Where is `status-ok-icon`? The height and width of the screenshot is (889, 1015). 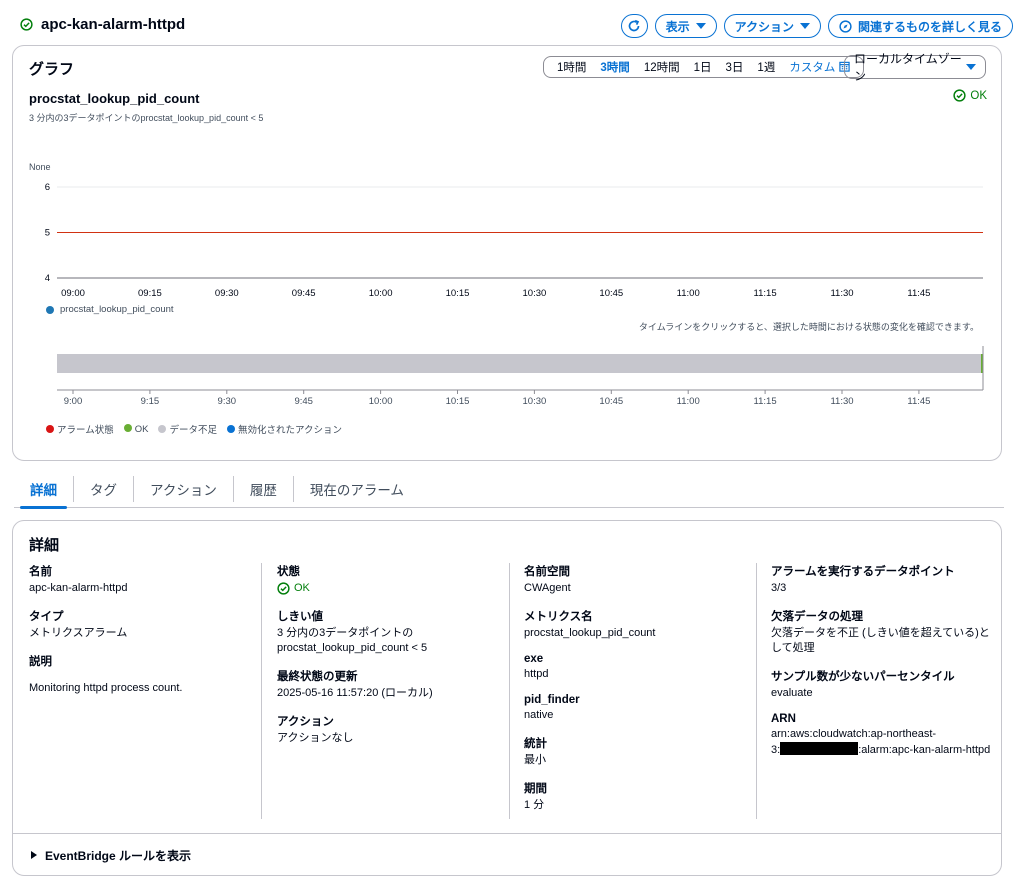 status-ok-icon is located at coordinates (283, 588).